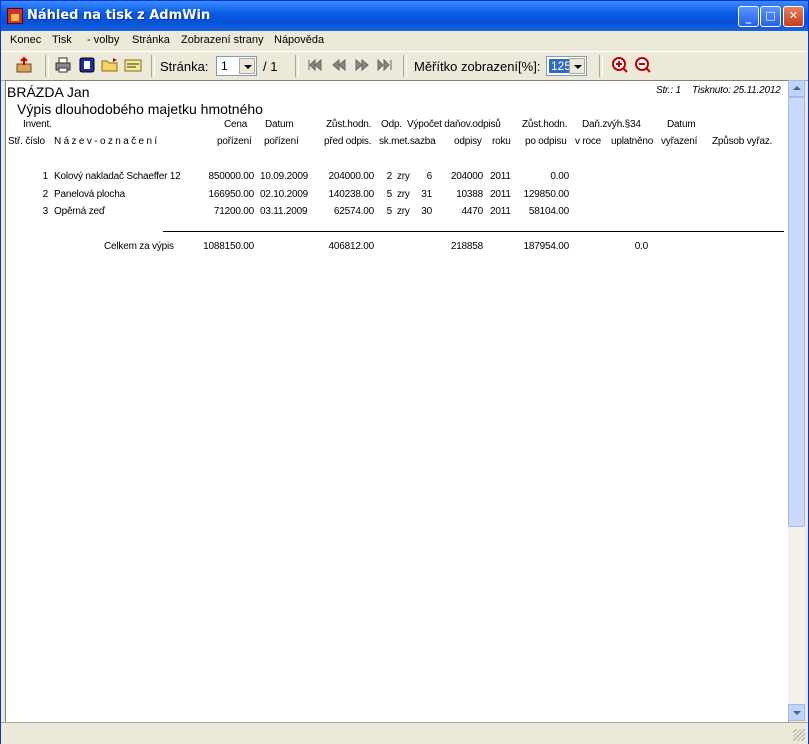 This screenshot has height=744, width=809. I want to click on first-page-icon, so click(315, 65).